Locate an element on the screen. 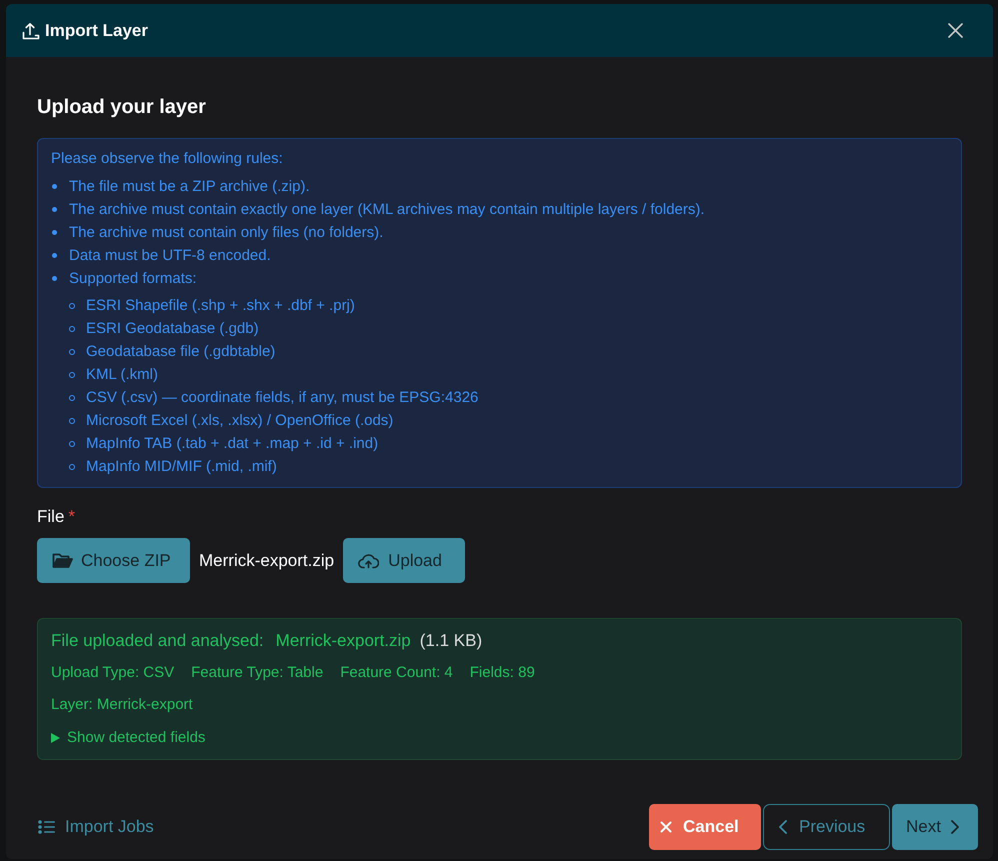 This screenshot has width=998, height=861. file-size: (1.1 KB) is located at coordinates (451, 641).